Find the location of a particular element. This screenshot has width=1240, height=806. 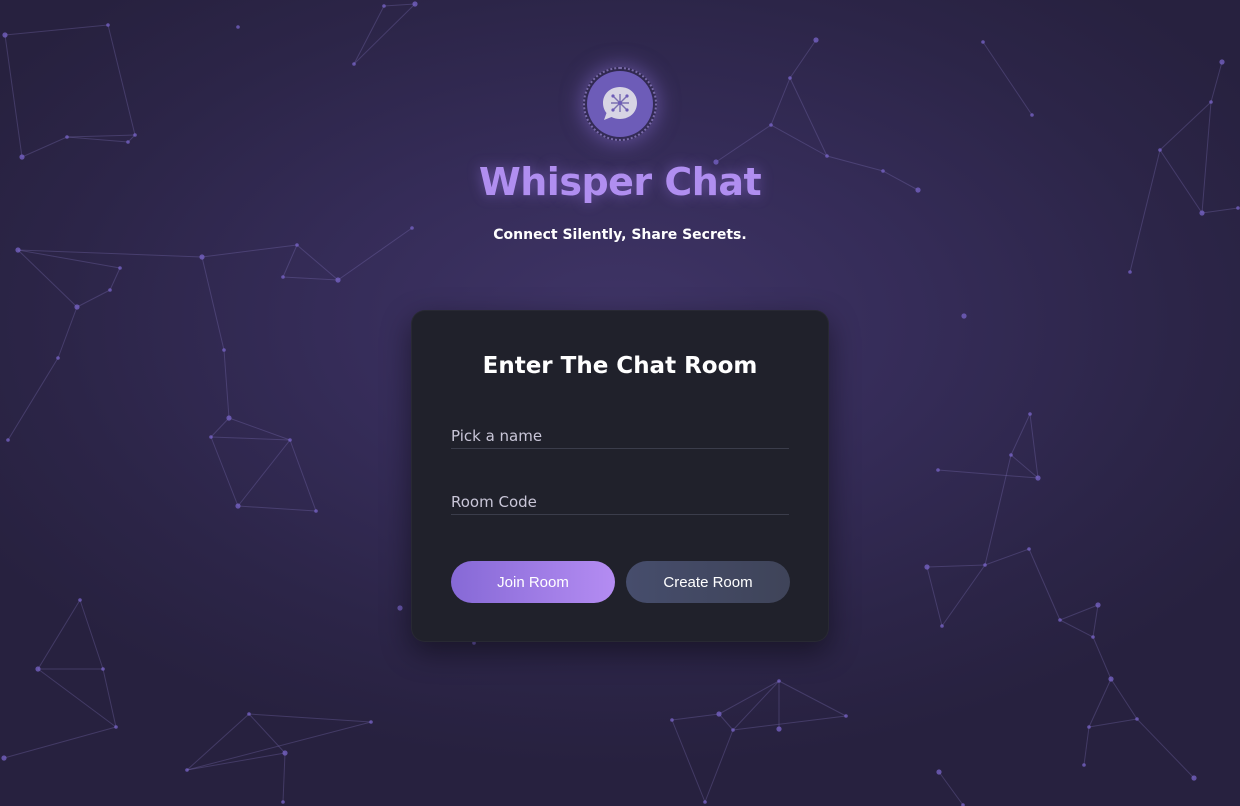

name-field is located at coordinates (620, 433).